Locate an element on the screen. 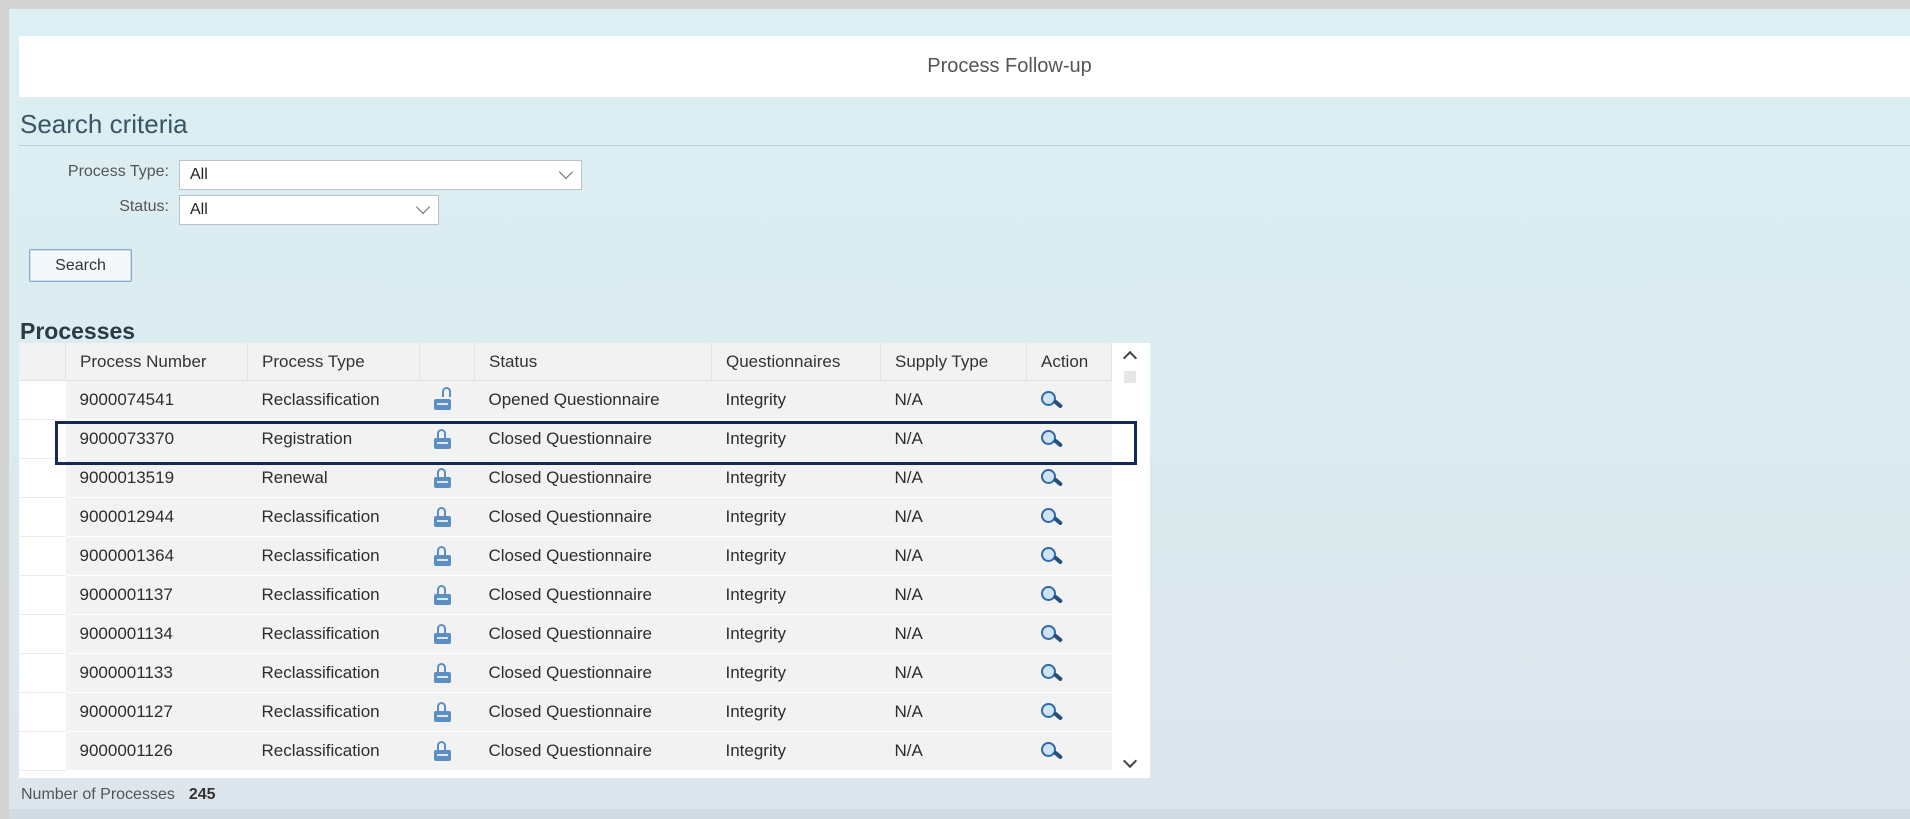  column-header-status: Status is located at coordinates (593, 362).